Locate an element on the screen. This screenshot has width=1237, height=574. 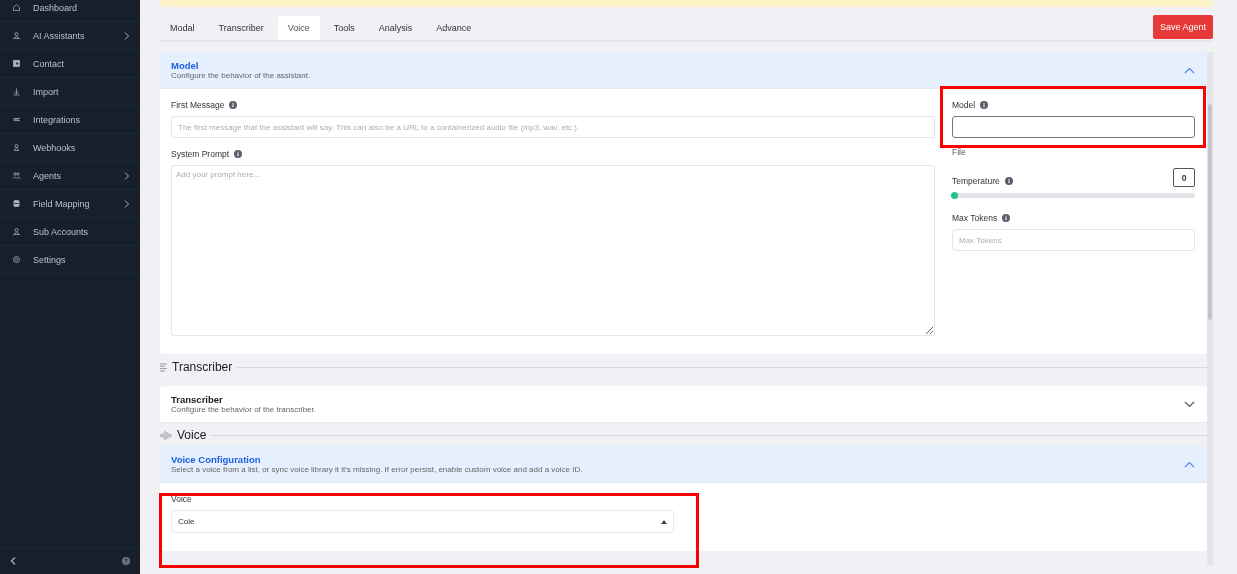
chevron-icon is located at coordinates (1189, 404).